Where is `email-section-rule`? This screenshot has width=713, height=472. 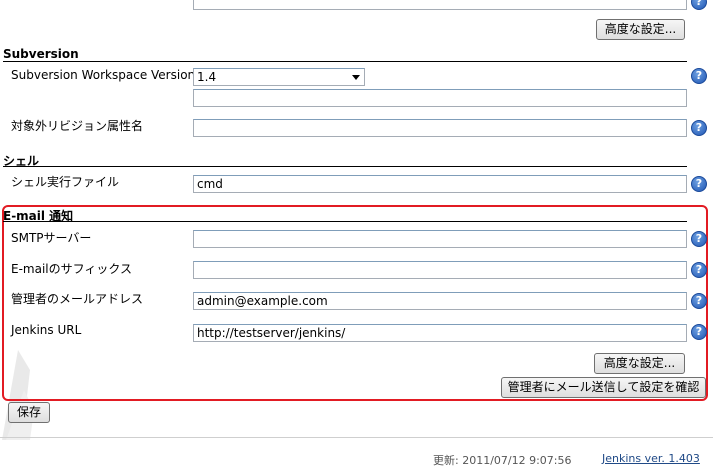
email-section-rule is located at coordinates (345, 221).